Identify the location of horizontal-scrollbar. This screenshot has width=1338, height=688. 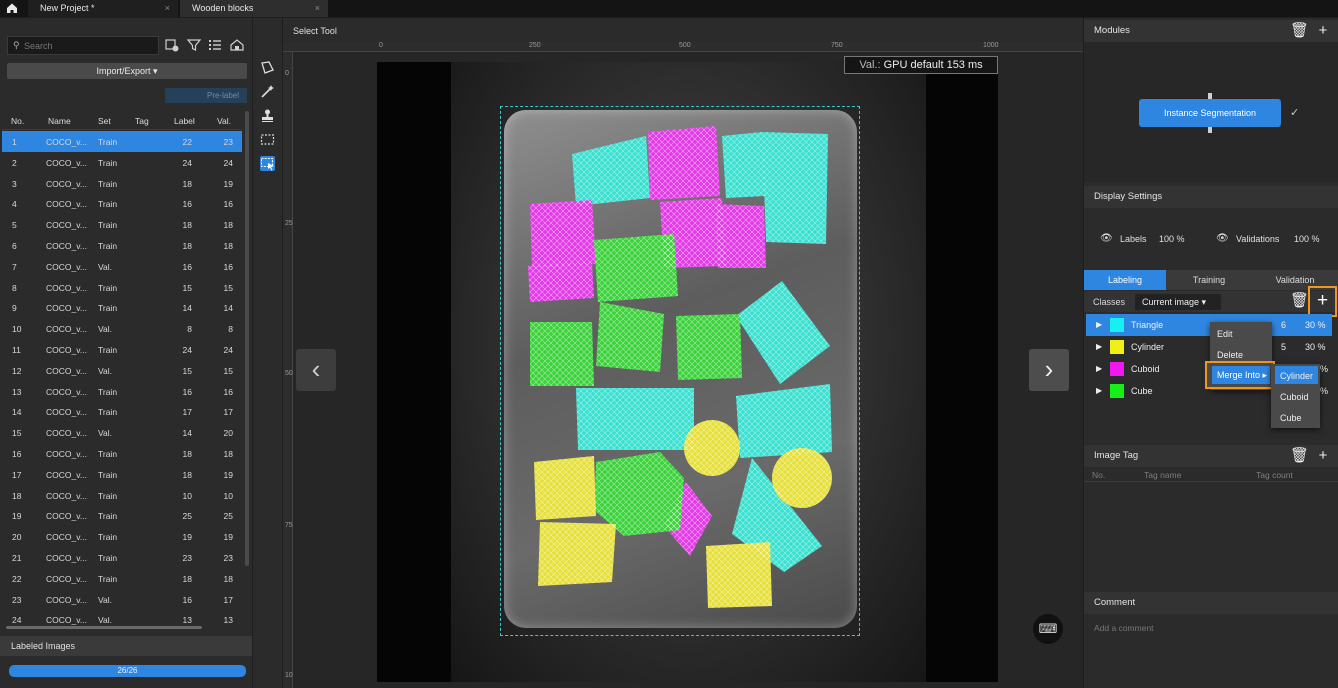
(104, 627).